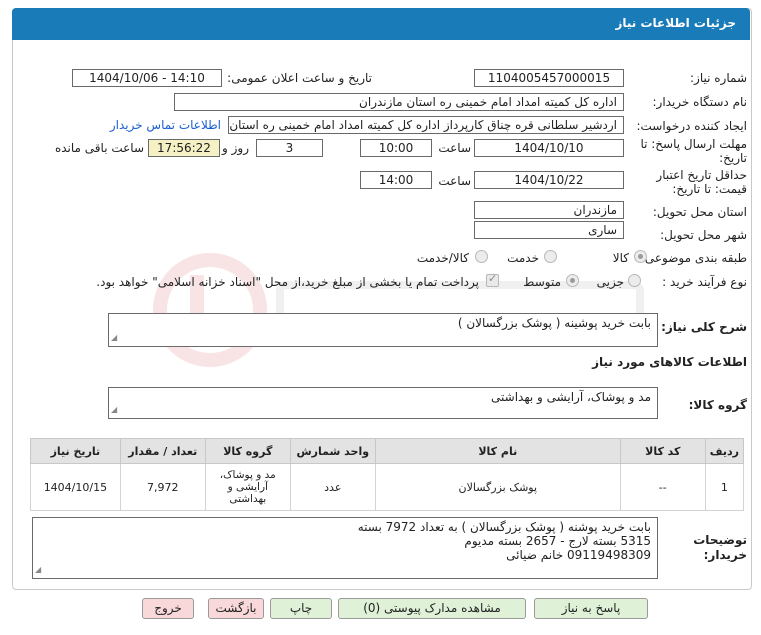 The width and height of the screenshot is (761, 635). What do you see at coordinates (693, 144) in the screenshot?
I see `deadline-label: مهلت ارسال پاسخ: تا` at bounding box center [693, 144].